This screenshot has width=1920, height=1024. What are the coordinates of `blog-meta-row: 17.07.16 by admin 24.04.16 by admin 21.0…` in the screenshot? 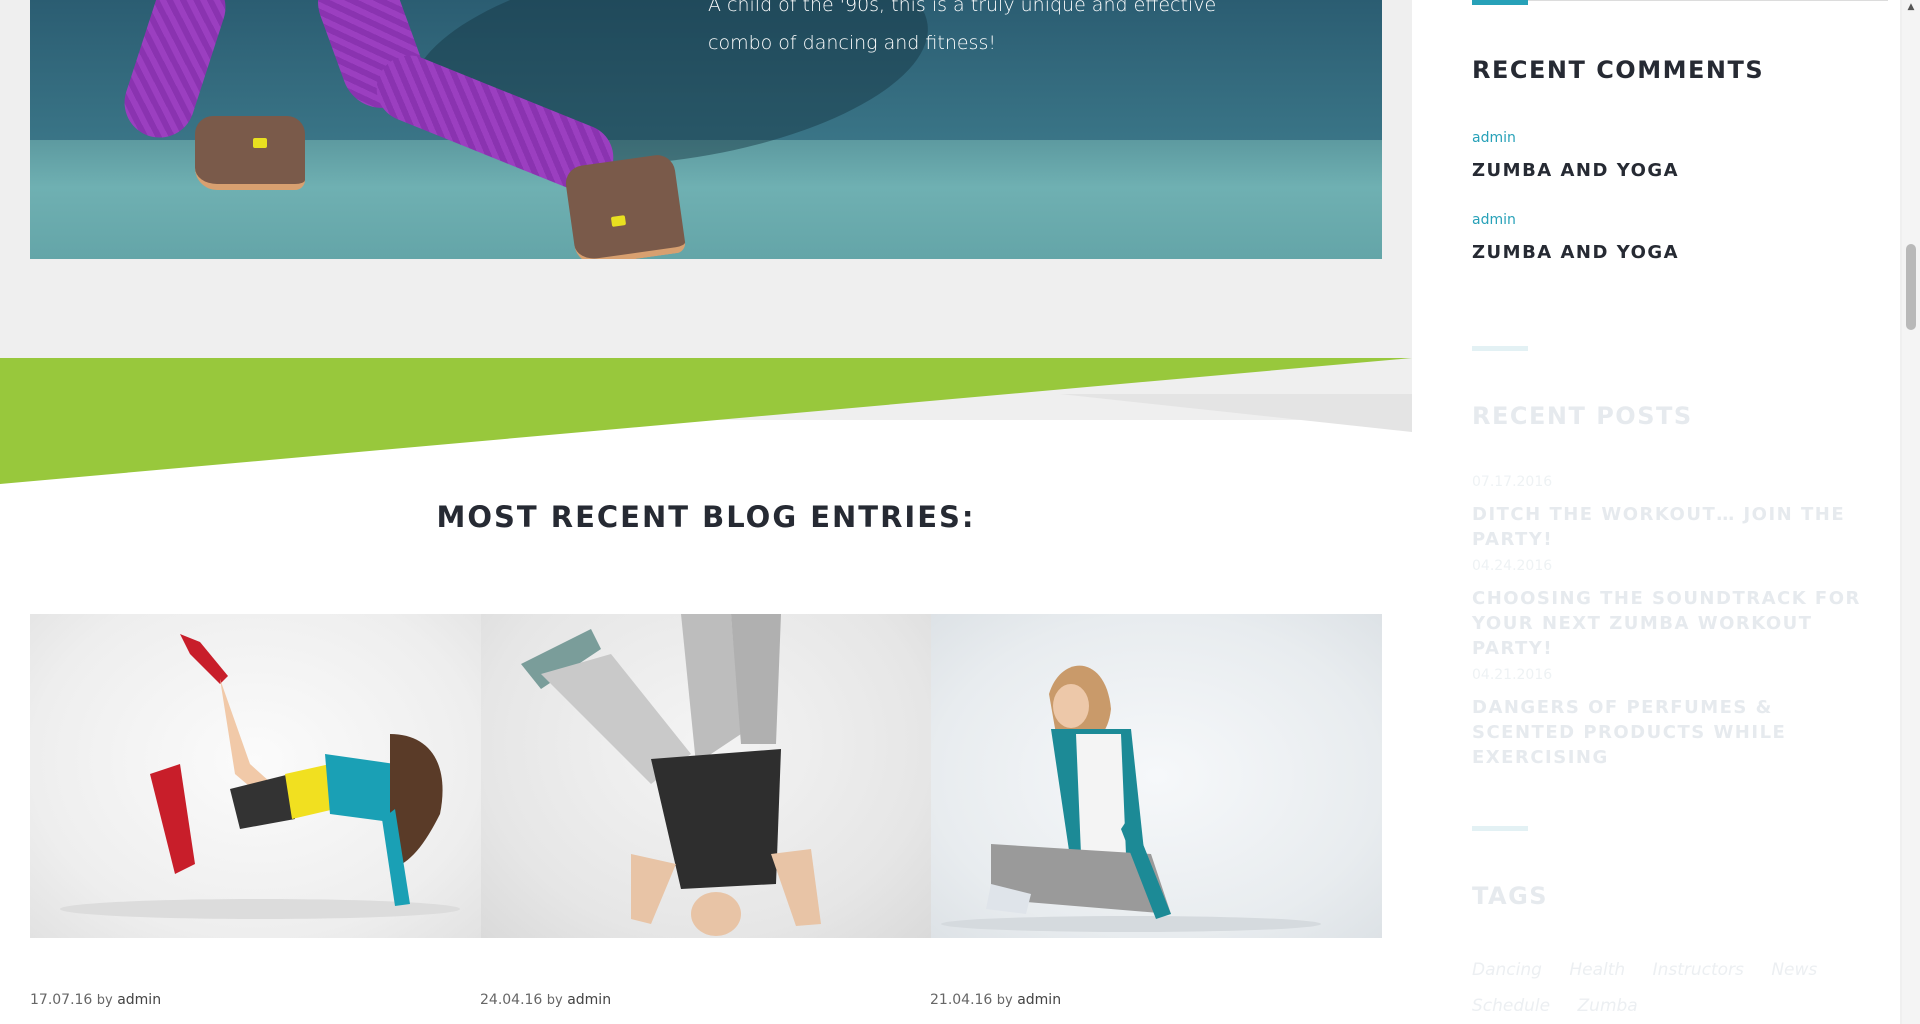 It's located at (706, 1000).